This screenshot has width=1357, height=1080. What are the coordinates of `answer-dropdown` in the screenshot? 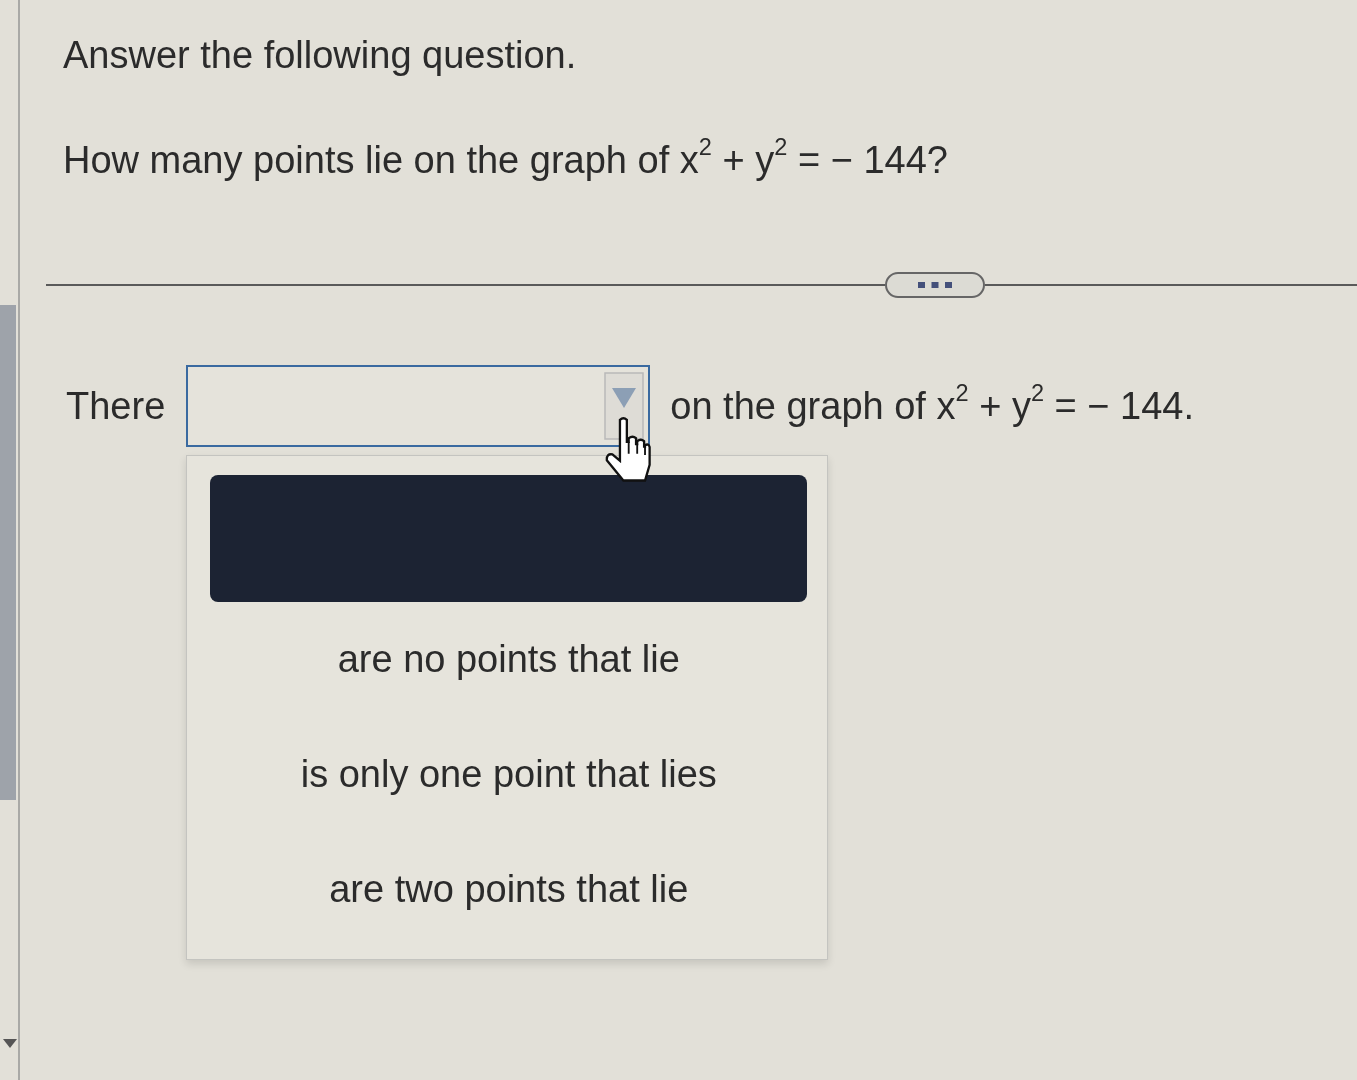 It's located at (418, 406).